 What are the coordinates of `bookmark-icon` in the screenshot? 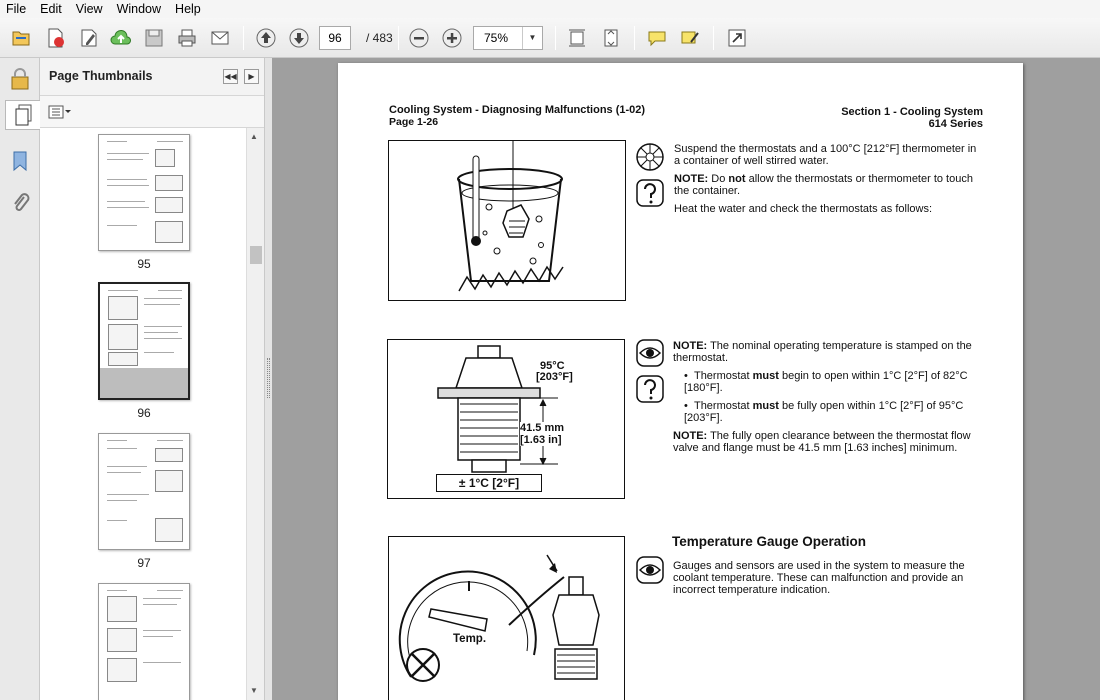 It's located at (20, 161).